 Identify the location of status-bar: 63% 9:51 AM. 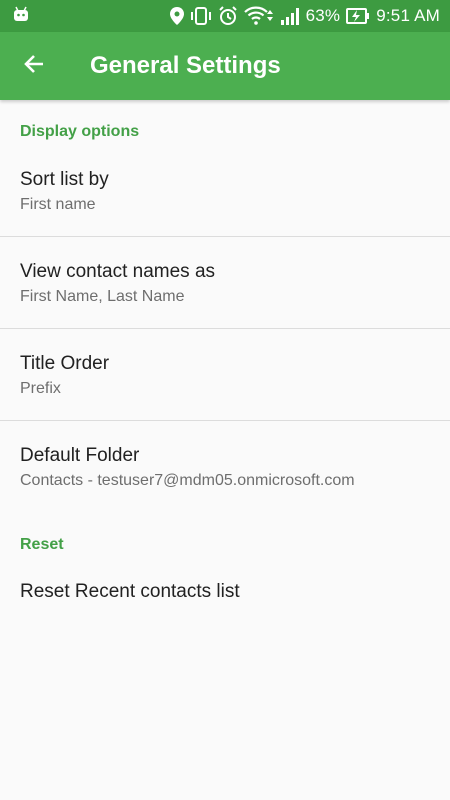
(225, 16).